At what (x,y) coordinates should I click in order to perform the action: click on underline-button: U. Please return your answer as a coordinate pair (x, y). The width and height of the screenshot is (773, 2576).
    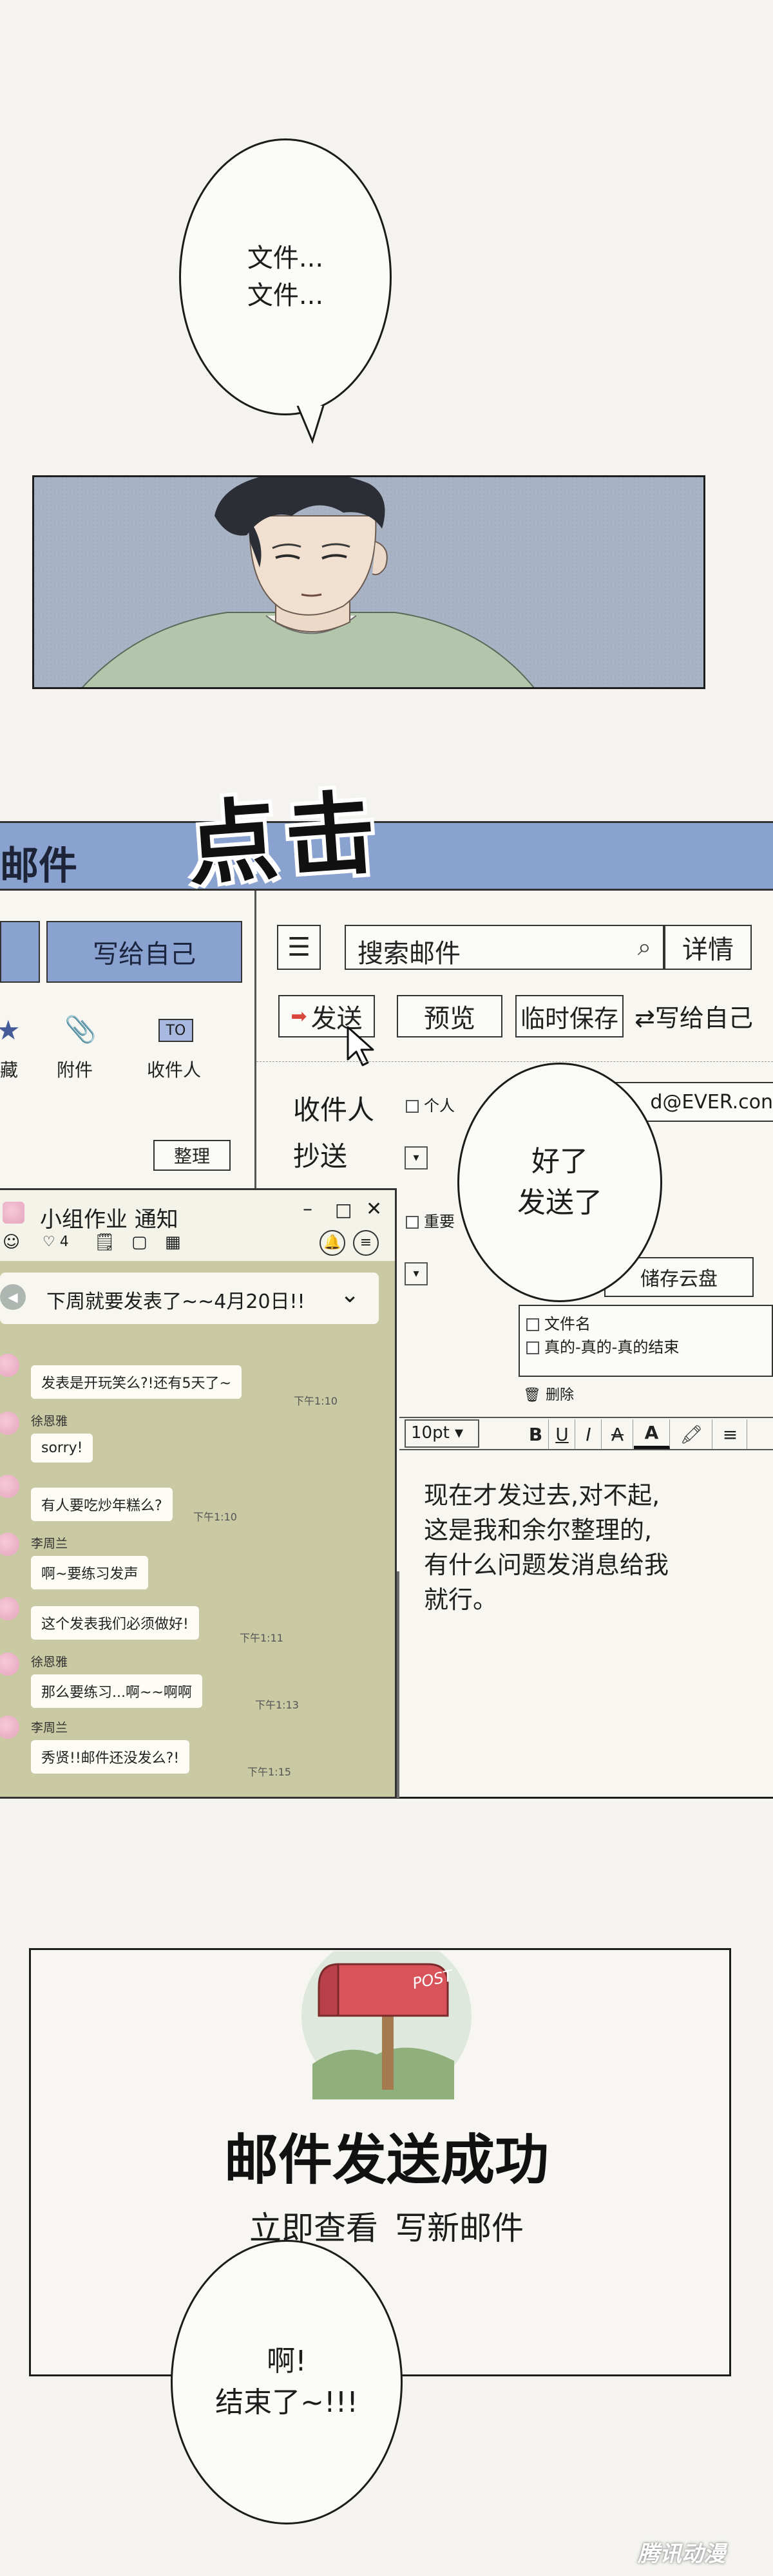
    Looking at the image, I should click on (562, 1434).